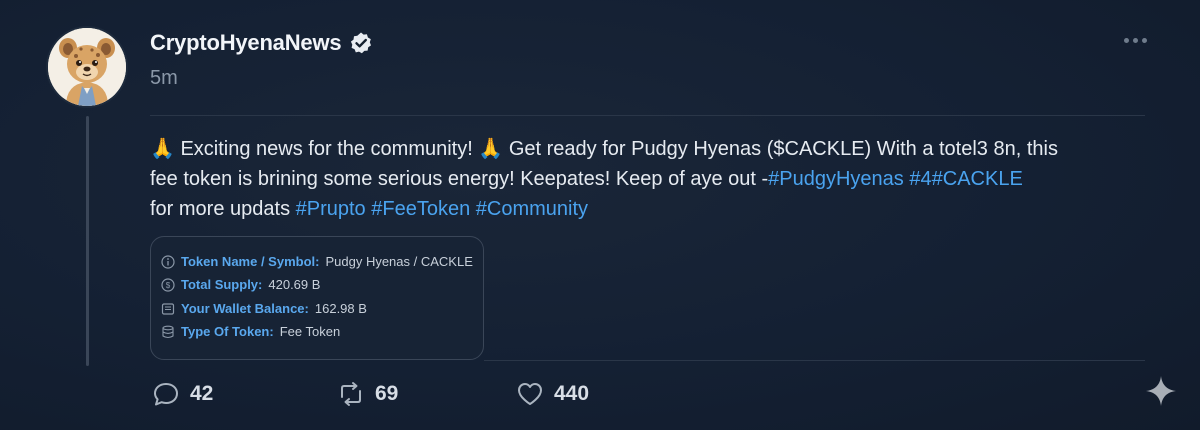 The image size is (1200, 430). I want to click on repost-button: 69, so click(367, 394).